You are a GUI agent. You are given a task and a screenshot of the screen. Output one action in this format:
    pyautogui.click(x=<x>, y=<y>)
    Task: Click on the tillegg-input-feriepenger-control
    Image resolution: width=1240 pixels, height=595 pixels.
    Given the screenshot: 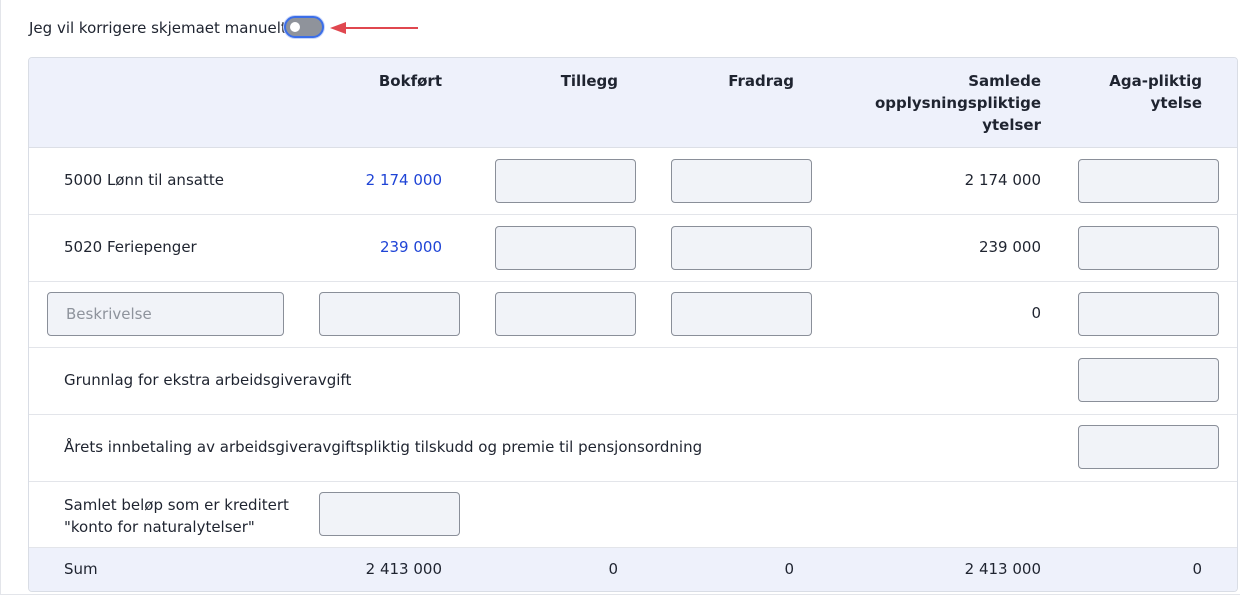 What is the action you would take?
    pyautogui.click(x=565, y=248)
    